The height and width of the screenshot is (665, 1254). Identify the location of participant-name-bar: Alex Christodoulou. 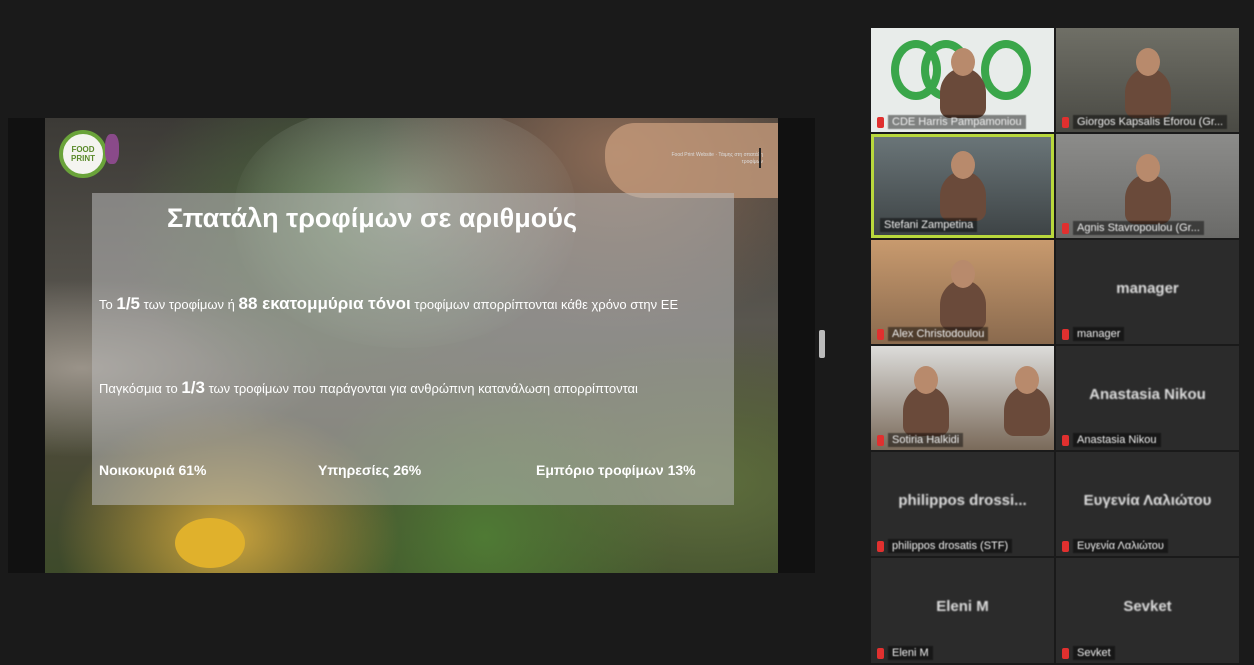
(962, 334).